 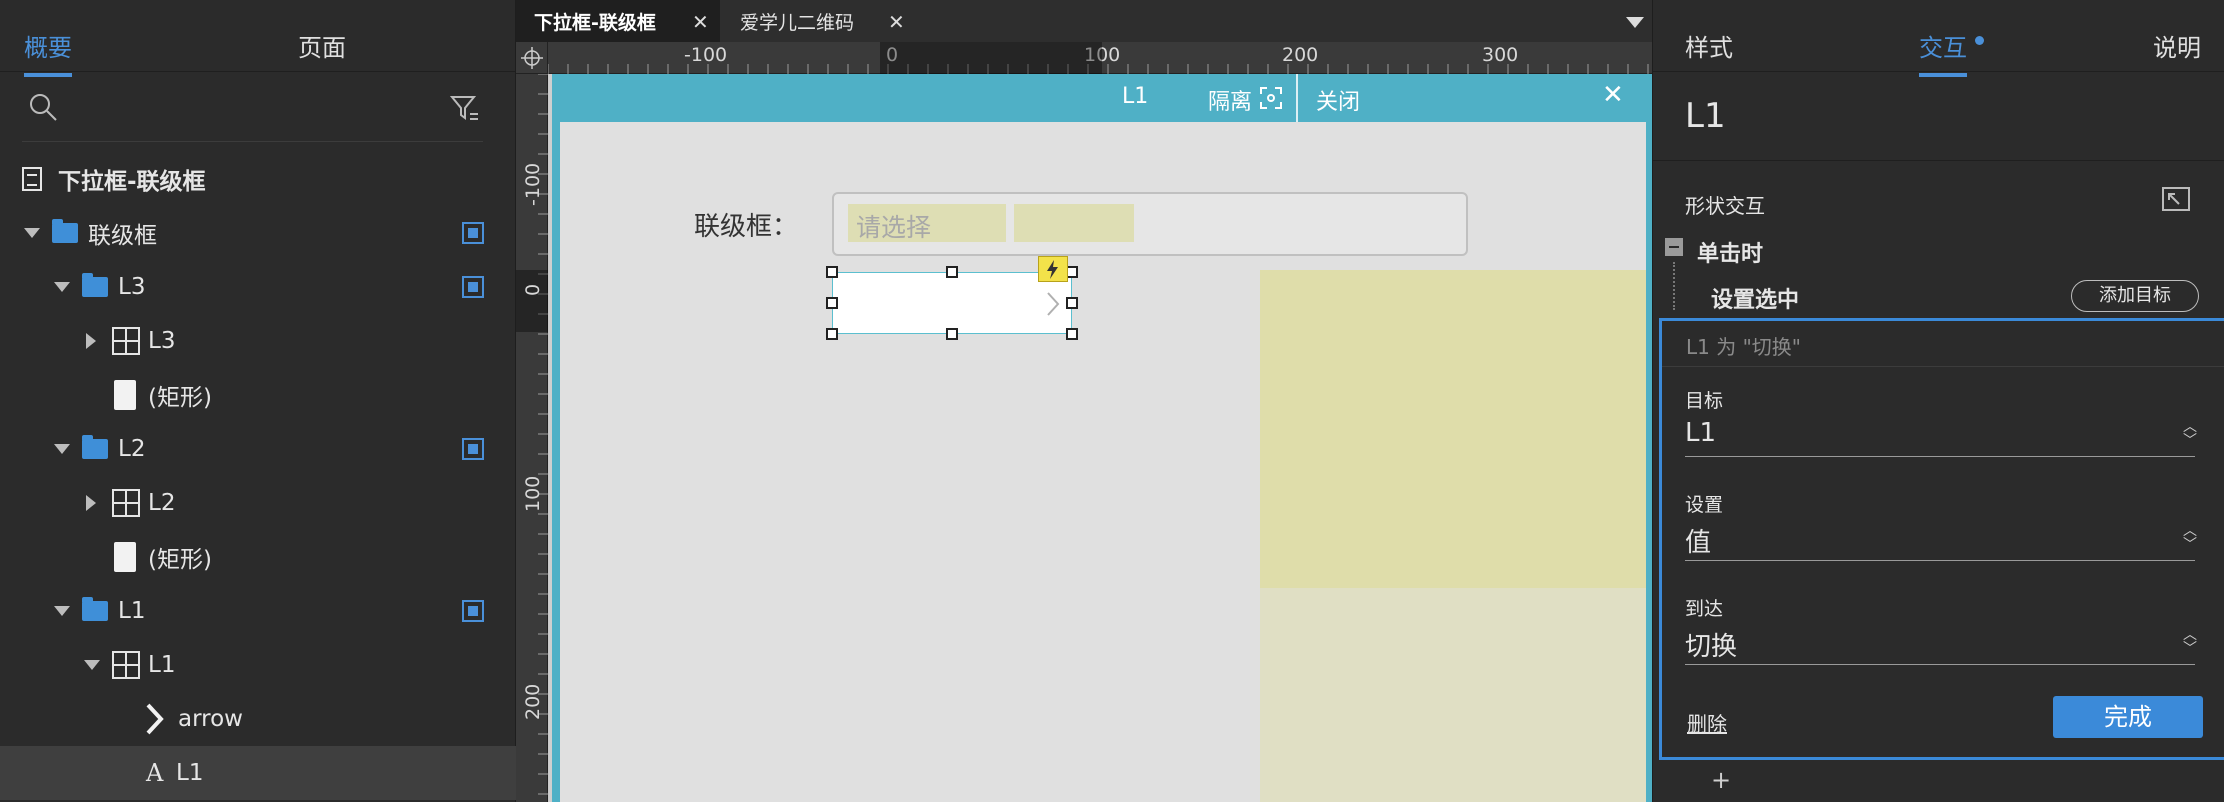 What do you see at coordinates (1150, 224) in the screenshot?
I see `cascade-select-box: 请选择` at bounding box center [1150, 224].